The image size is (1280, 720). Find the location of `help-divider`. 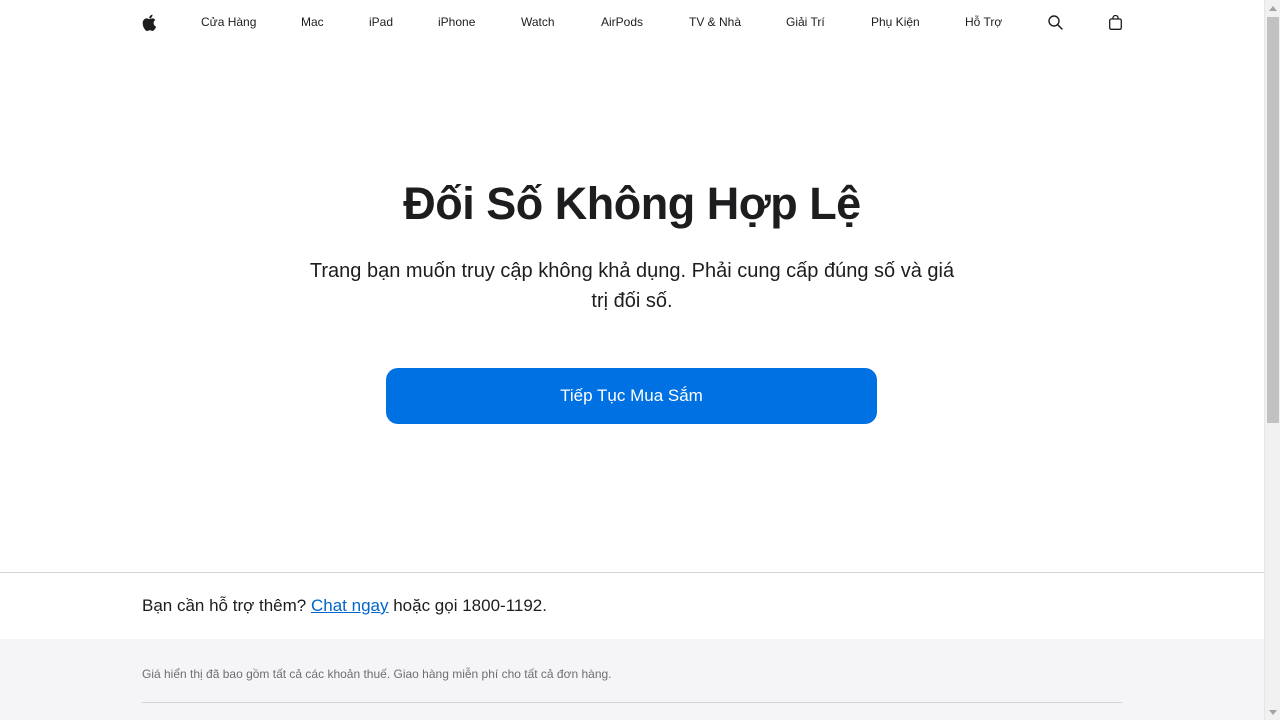

help-divider is located at coordinates (632, 572).